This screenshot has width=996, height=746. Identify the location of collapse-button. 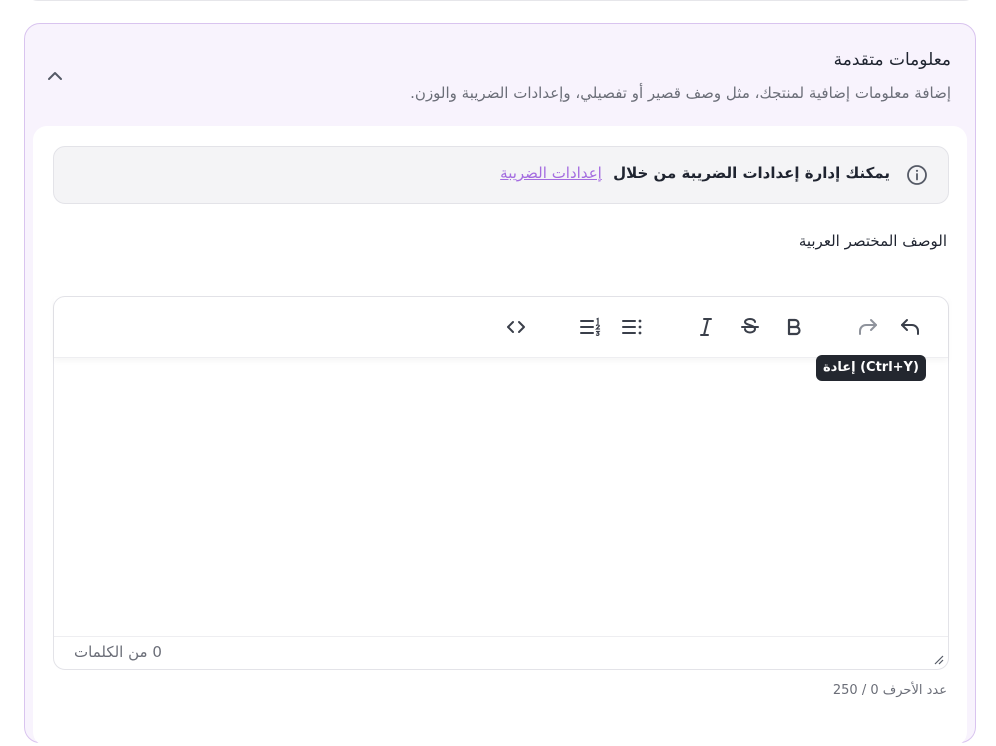
(55, 76).